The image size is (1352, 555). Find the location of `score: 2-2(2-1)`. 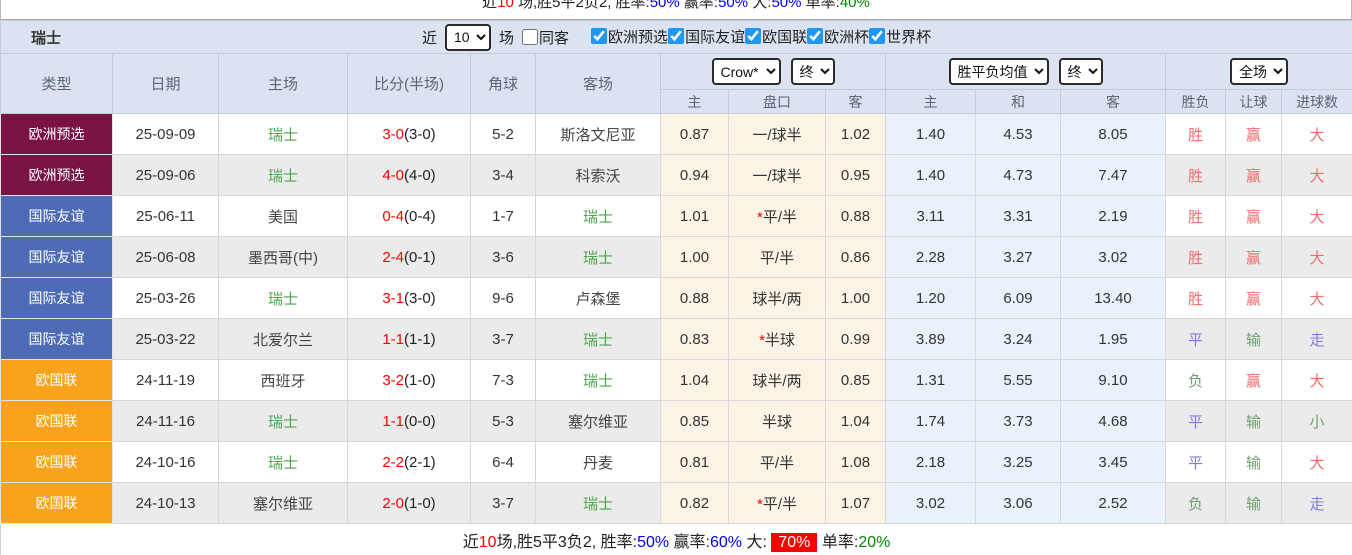

score: 2-2(2-1) is located at coordinates (409, 462).